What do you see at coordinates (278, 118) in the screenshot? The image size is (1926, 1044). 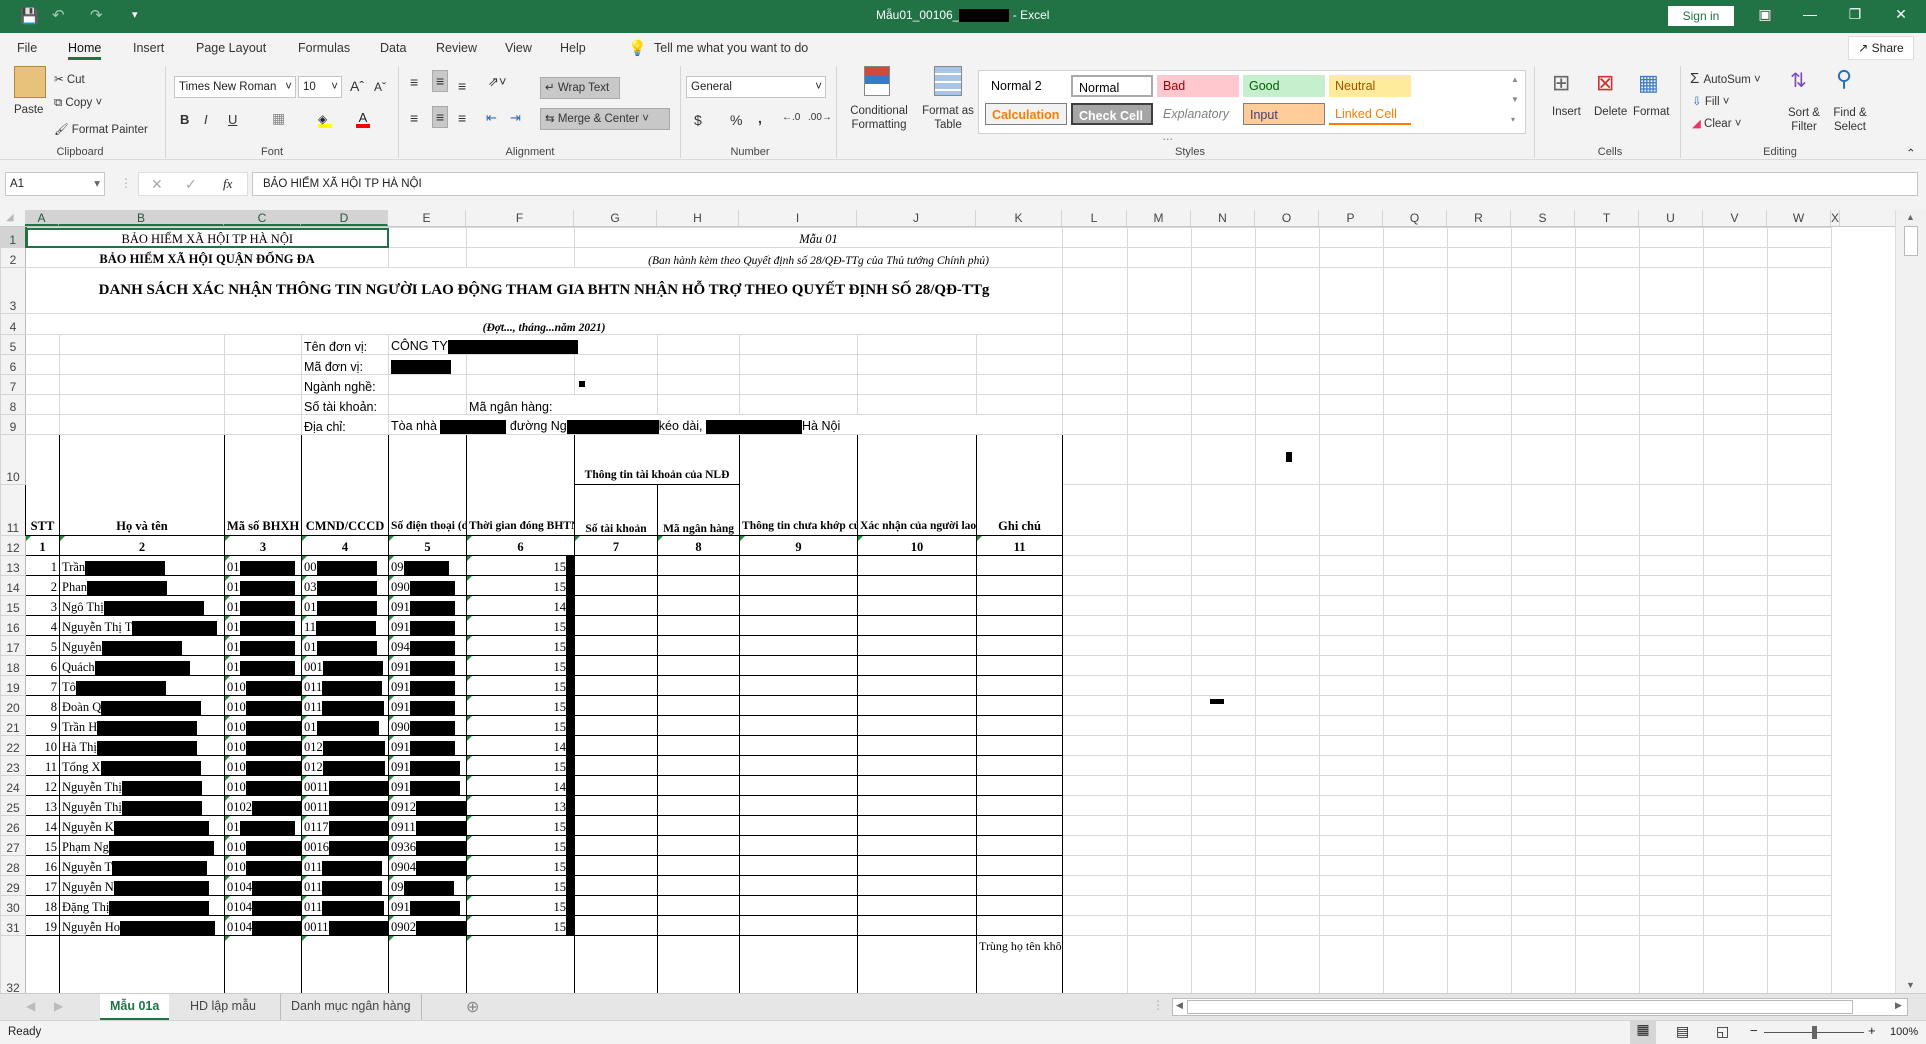 I see `borders-icon: ▦` at bounding box center [278, 118].